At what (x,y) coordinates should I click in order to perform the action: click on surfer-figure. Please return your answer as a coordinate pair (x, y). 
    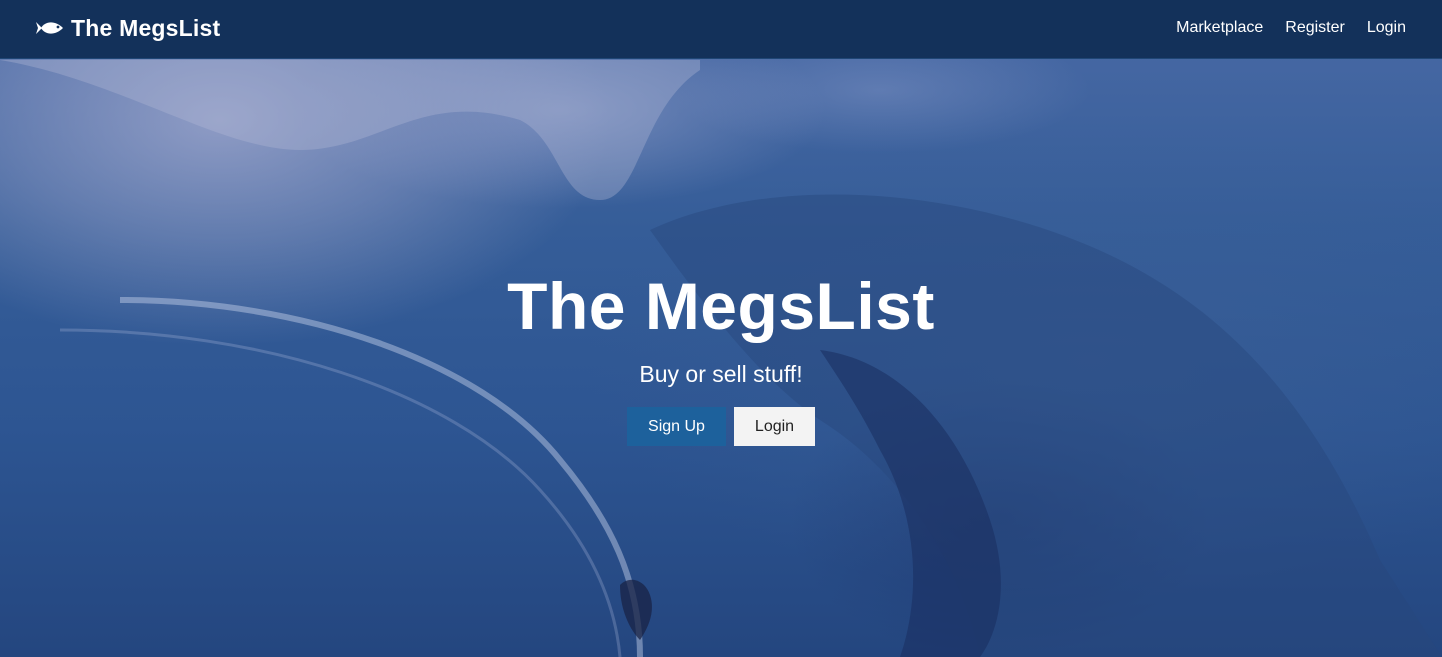
    Looking at the image, I should click on (636, 609).